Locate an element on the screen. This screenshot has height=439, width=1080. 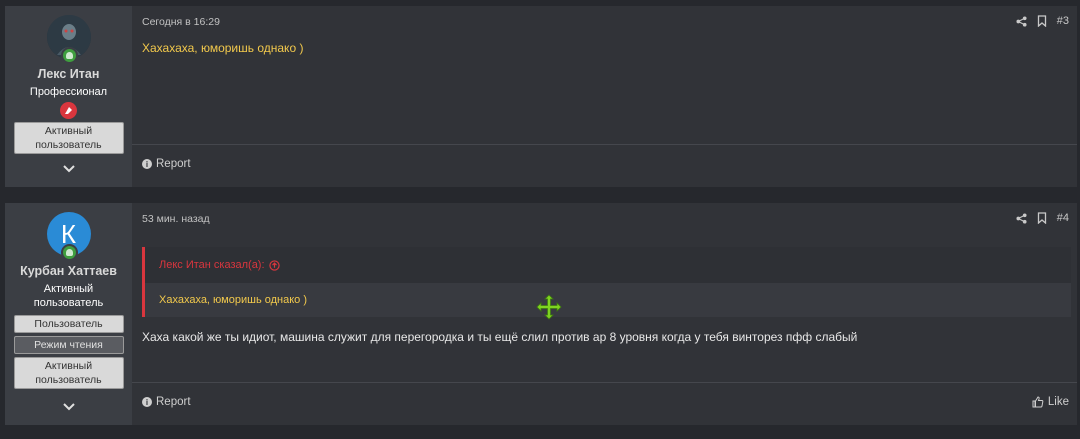
post-actions: #3 is located at coordinates (1042, 21).